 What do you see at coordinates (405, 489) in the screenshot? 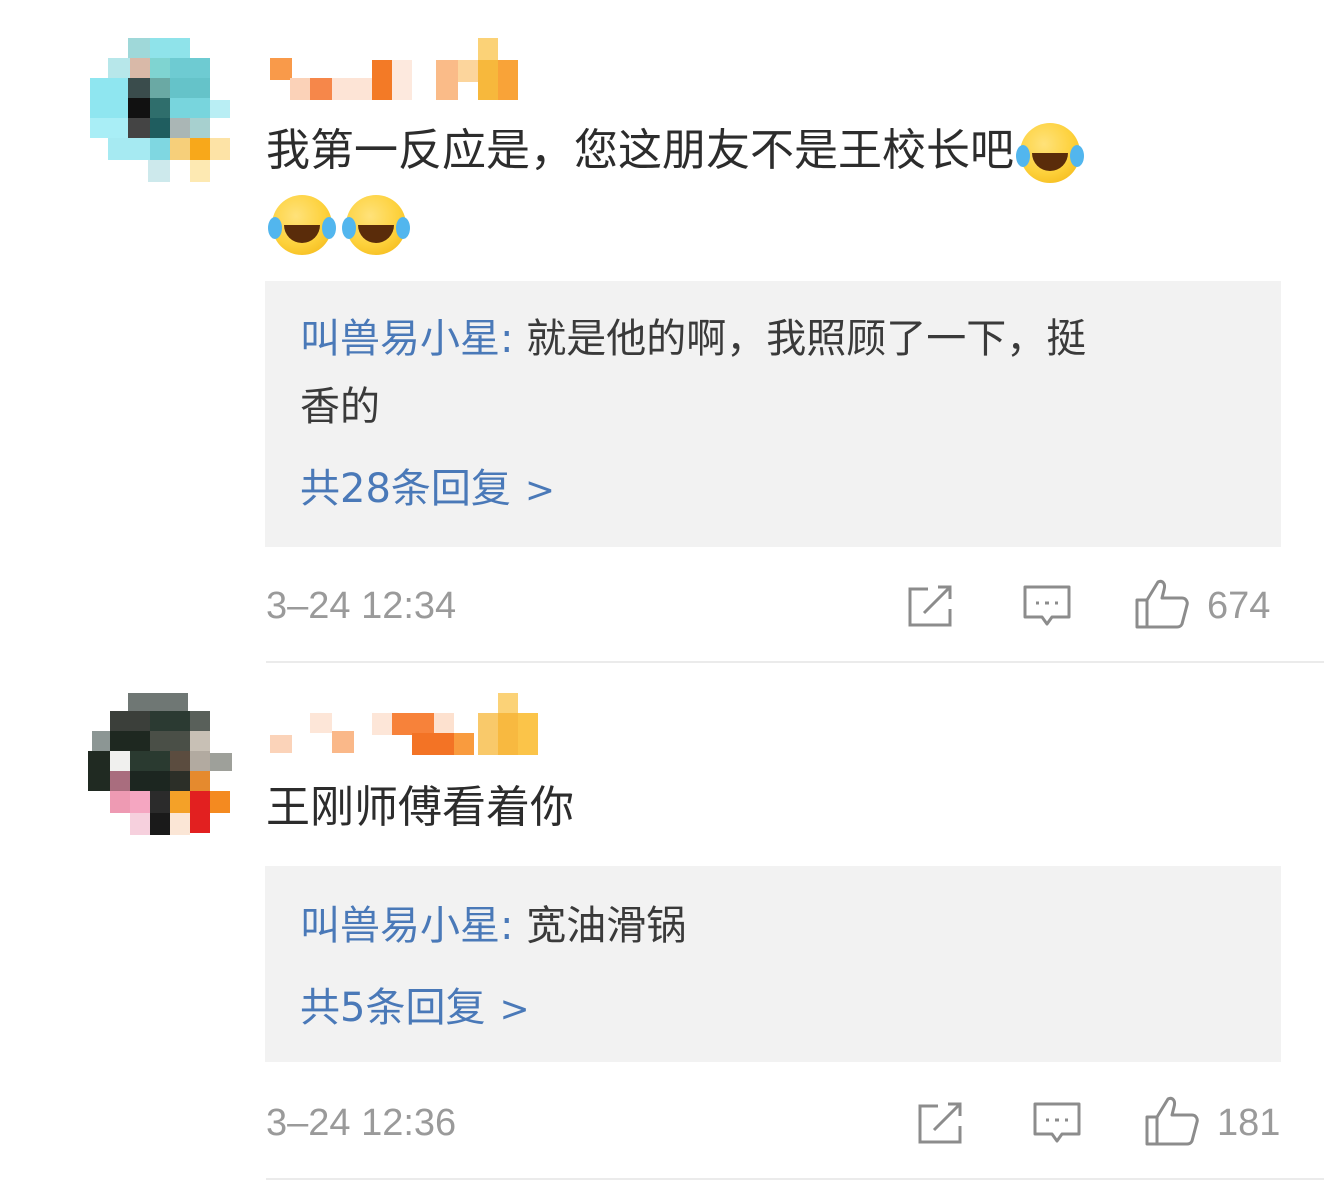
I see `reply-count-label: 共28条回复` at bounding box center [405, 489].